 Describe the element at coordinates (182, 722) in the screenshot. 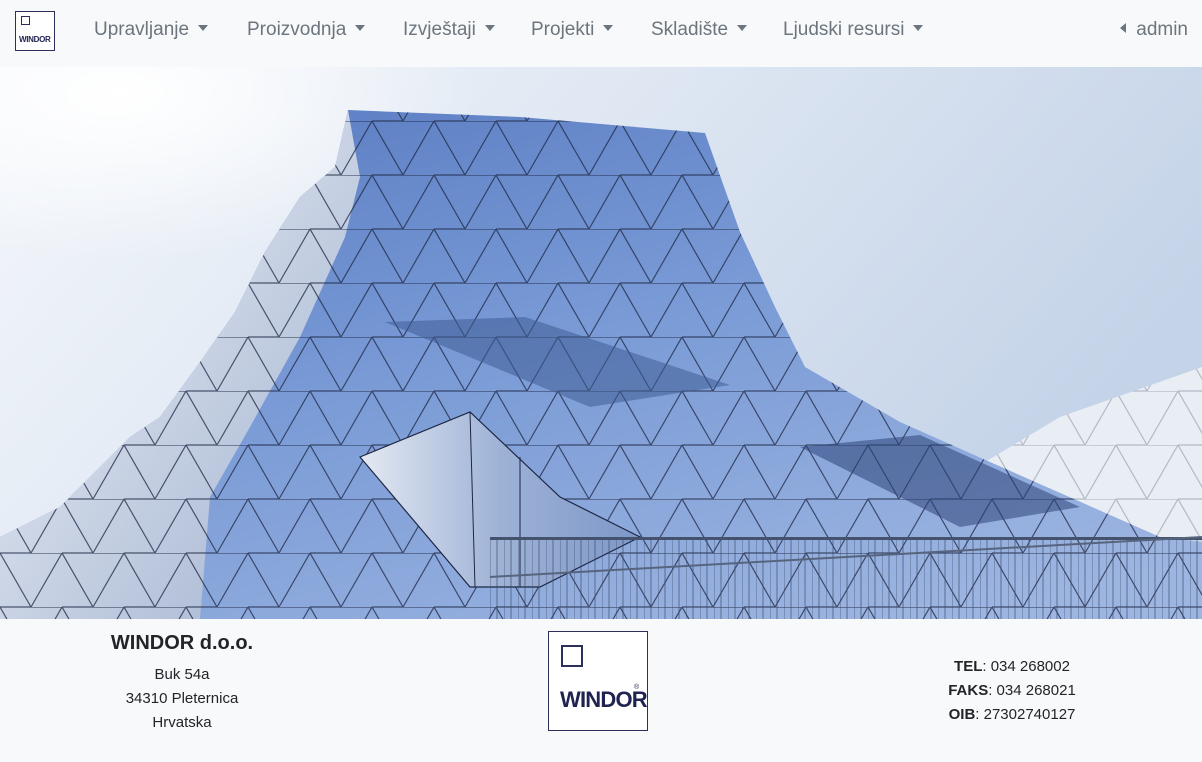

I see `address-country: Hrvatska` at that location.